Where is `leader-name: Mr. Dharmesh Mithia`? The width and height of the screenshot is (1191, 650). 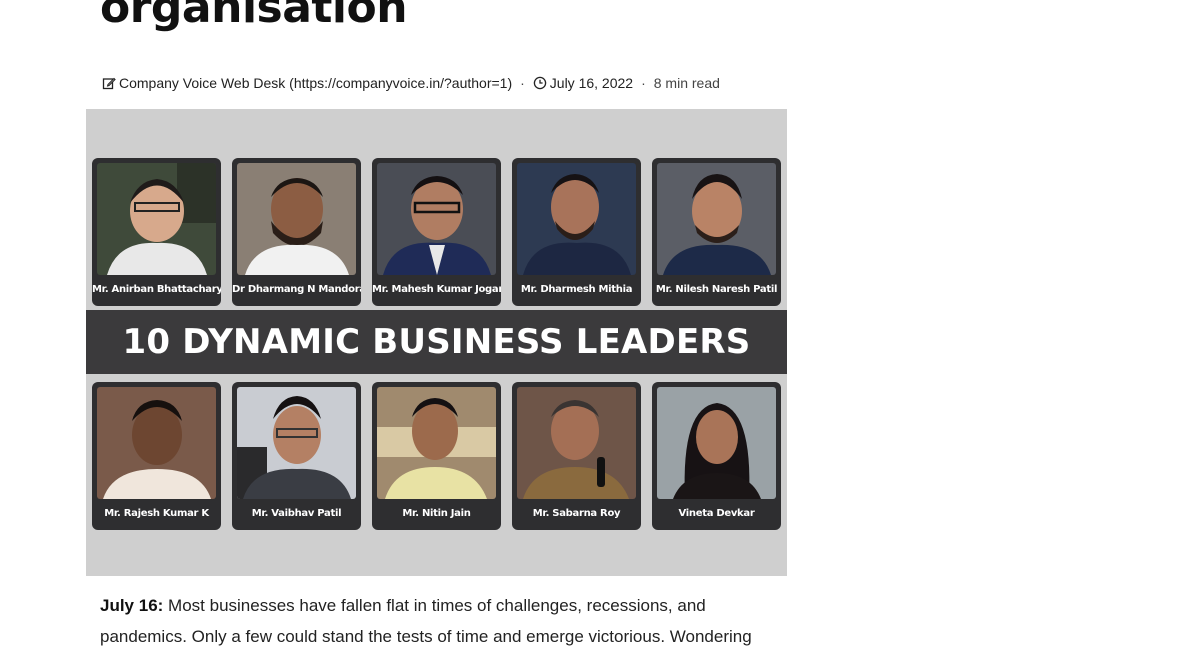
leader-name: Mr. Dharmesh Mithia is located at coordinates (576, 289).